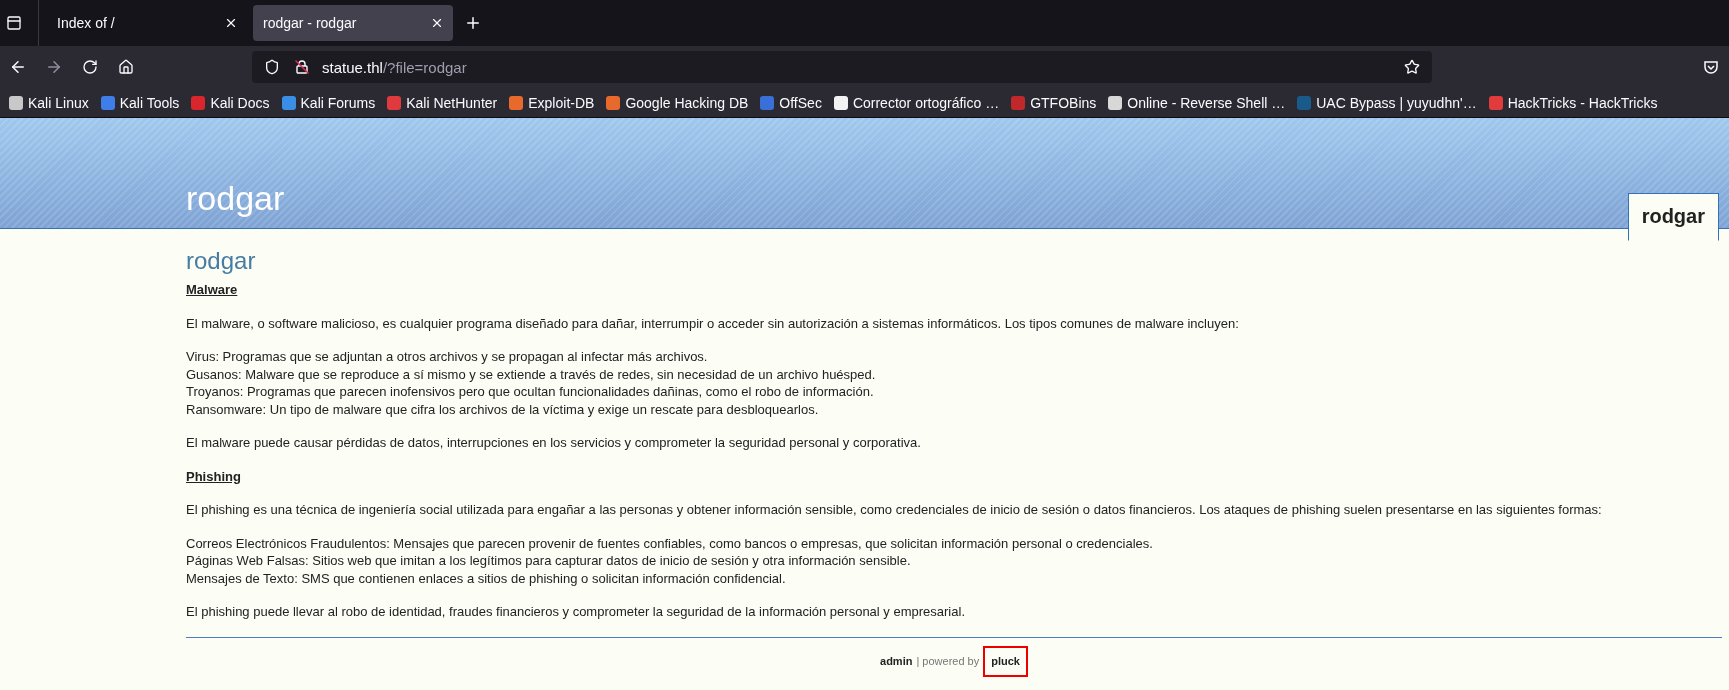 The image size is (1729, 690). I want to click on bookmark: GTFOBins, so click(1054, 102).